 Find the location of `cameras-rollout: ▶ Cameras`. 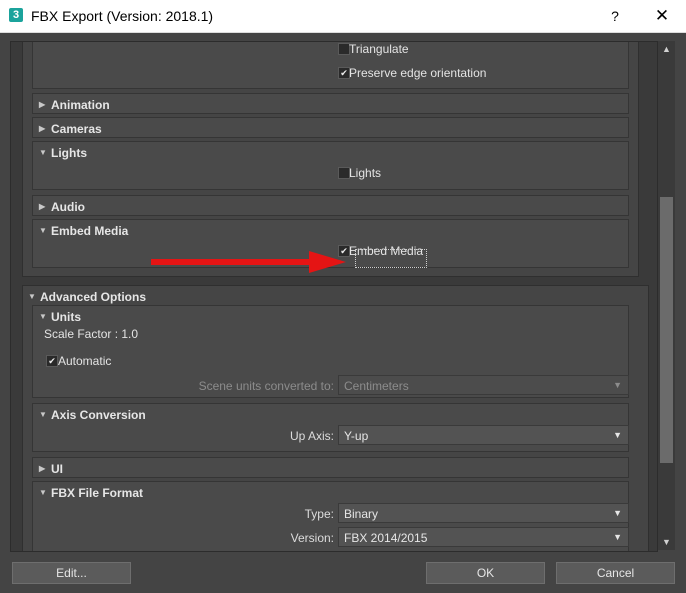

cameras-rollout: ▶ Cameras is located at coordinates (330, 127).